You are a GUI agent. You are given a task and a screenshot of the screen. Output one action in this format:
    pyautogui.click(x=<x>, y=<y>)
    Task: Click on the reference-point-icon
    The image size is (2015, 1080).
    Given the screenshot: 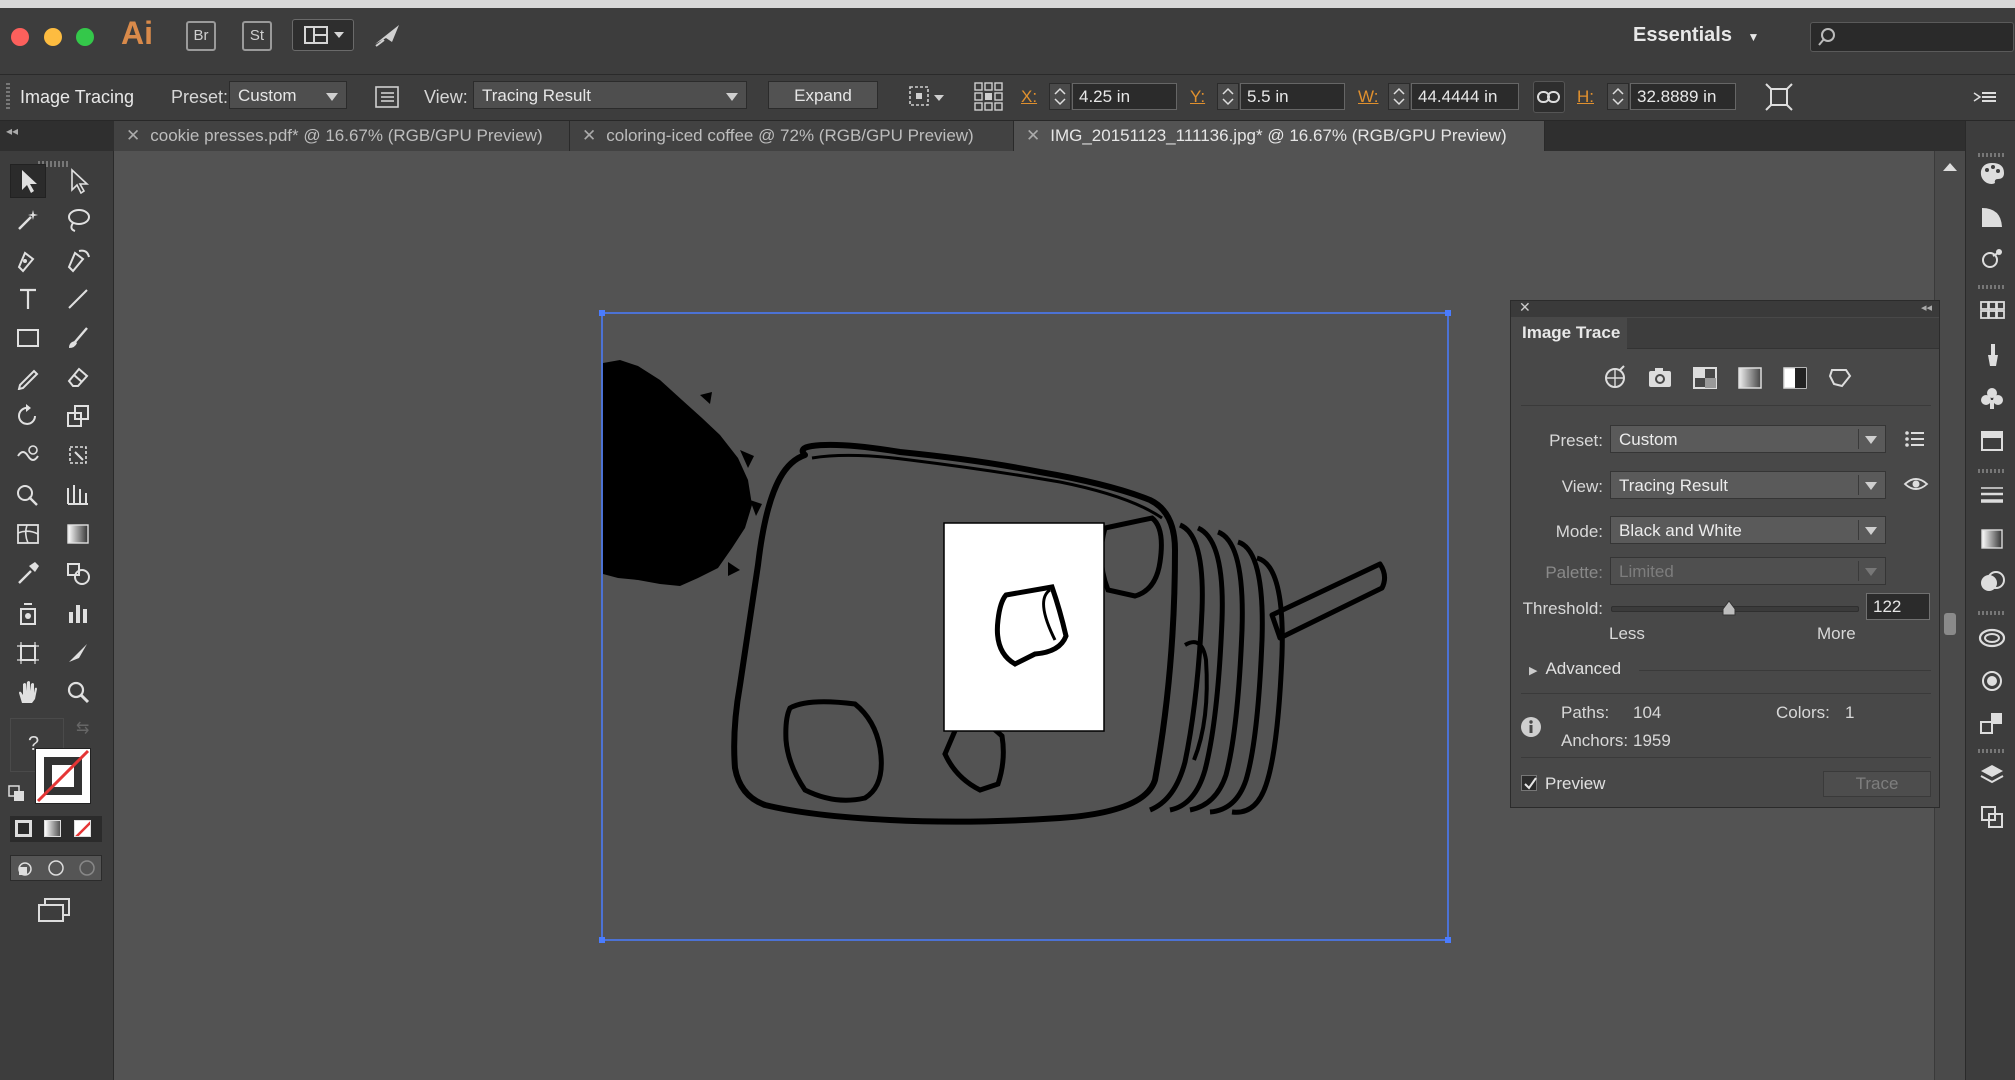 What is the action you would take?
    pyautogui.click(x=989, y=97)
    